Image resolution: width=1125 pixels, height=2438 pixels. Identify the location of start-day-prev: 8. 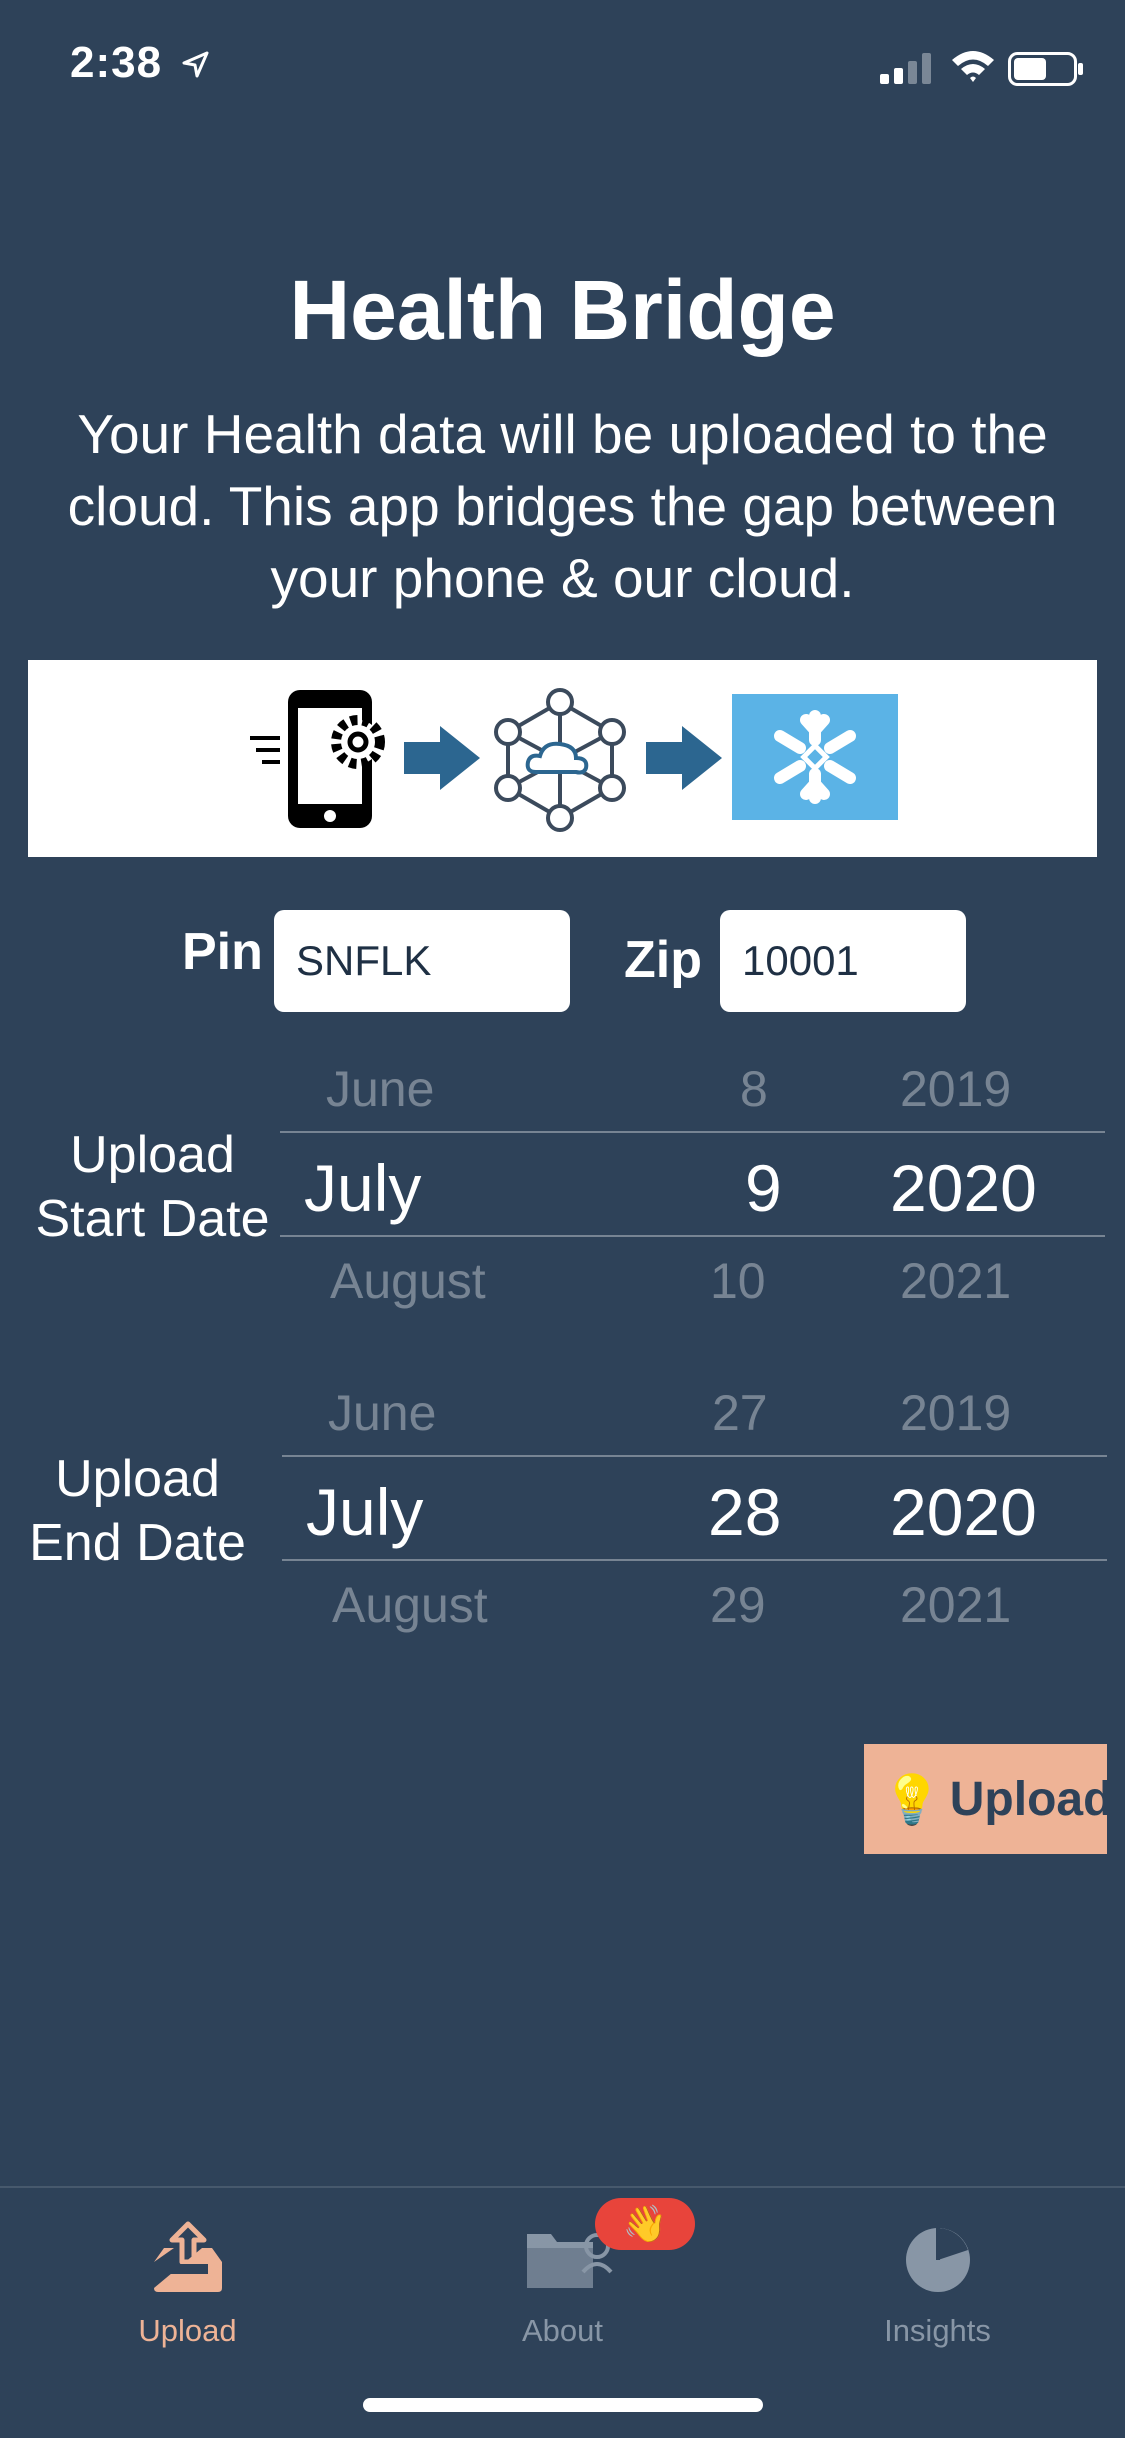
(754, 1089).